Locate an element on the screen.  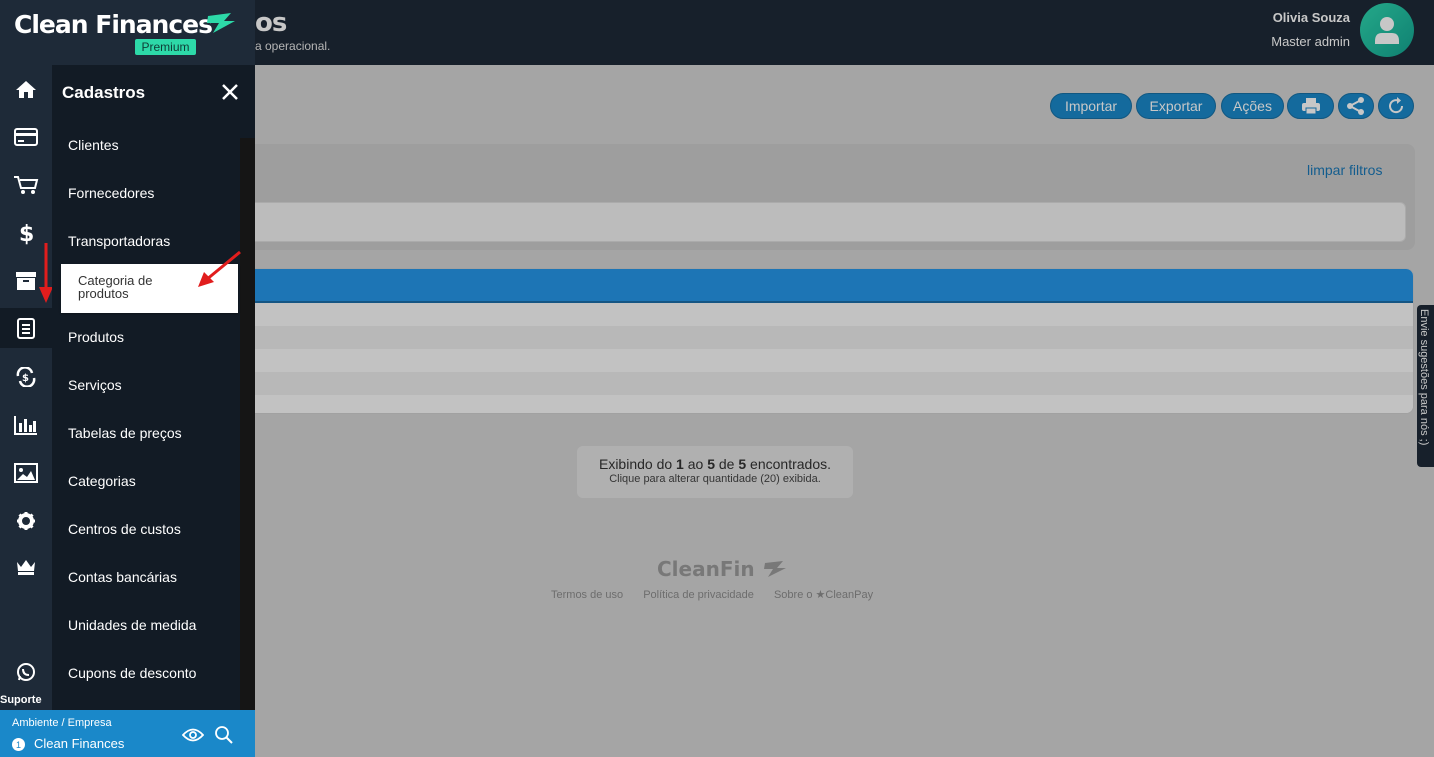
annotation-arrow is located at coordinates (219, 268).